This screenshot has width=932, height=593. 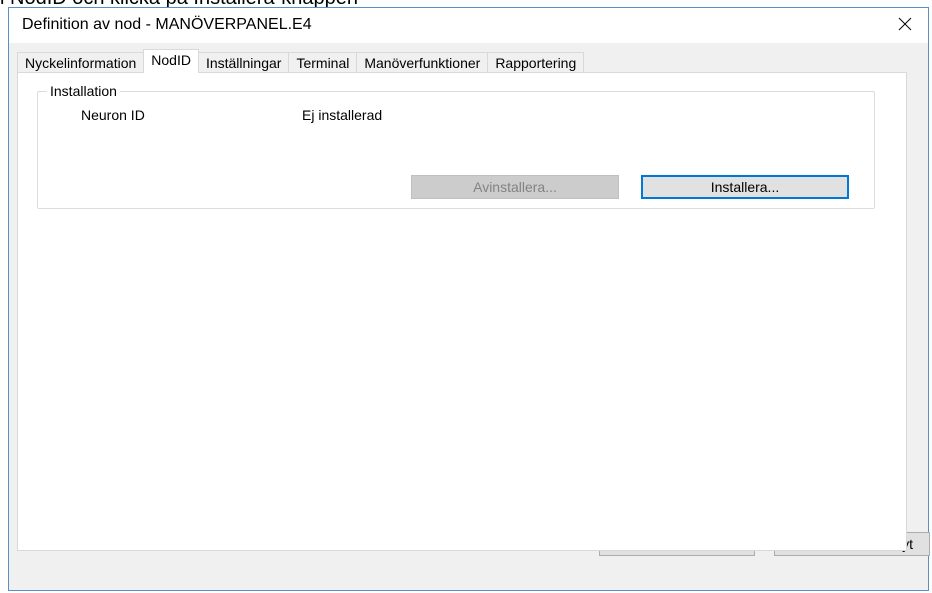 What do you see at coordinates (323, 62) in the screenshot?
I see `tab-terminal: Terminal` at bounding box center [323, 62].